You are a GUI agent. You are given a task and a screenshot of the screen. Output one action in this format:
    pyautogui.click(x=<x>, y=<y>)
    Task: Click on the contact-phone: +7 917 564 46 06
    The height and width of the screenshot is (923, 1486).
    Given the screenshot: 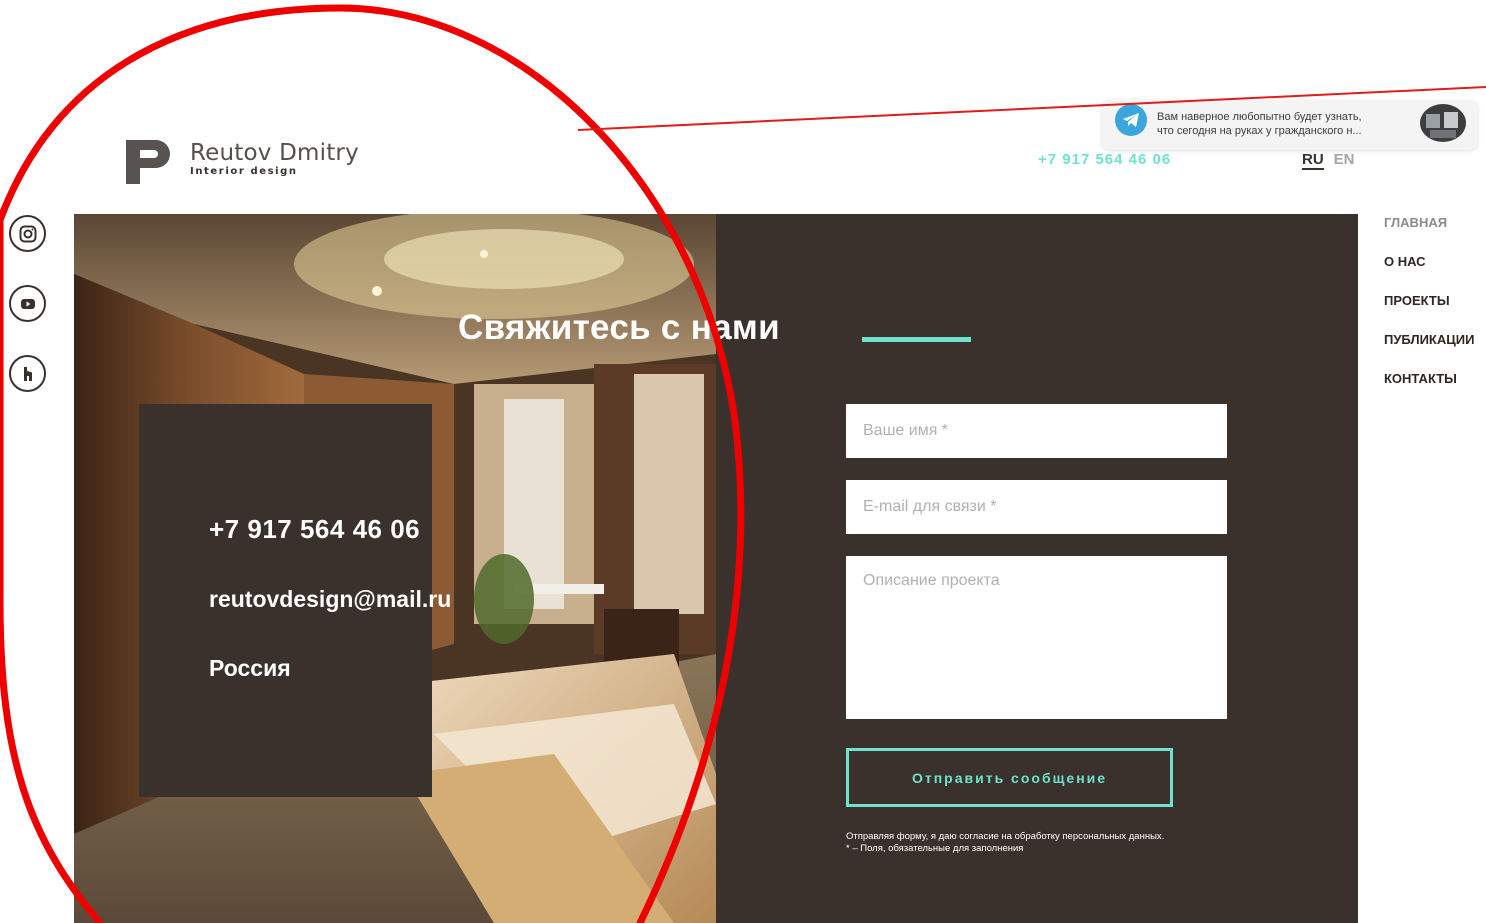 What is the action you would take?
    pyautogui.click(x=314, y=529)
    